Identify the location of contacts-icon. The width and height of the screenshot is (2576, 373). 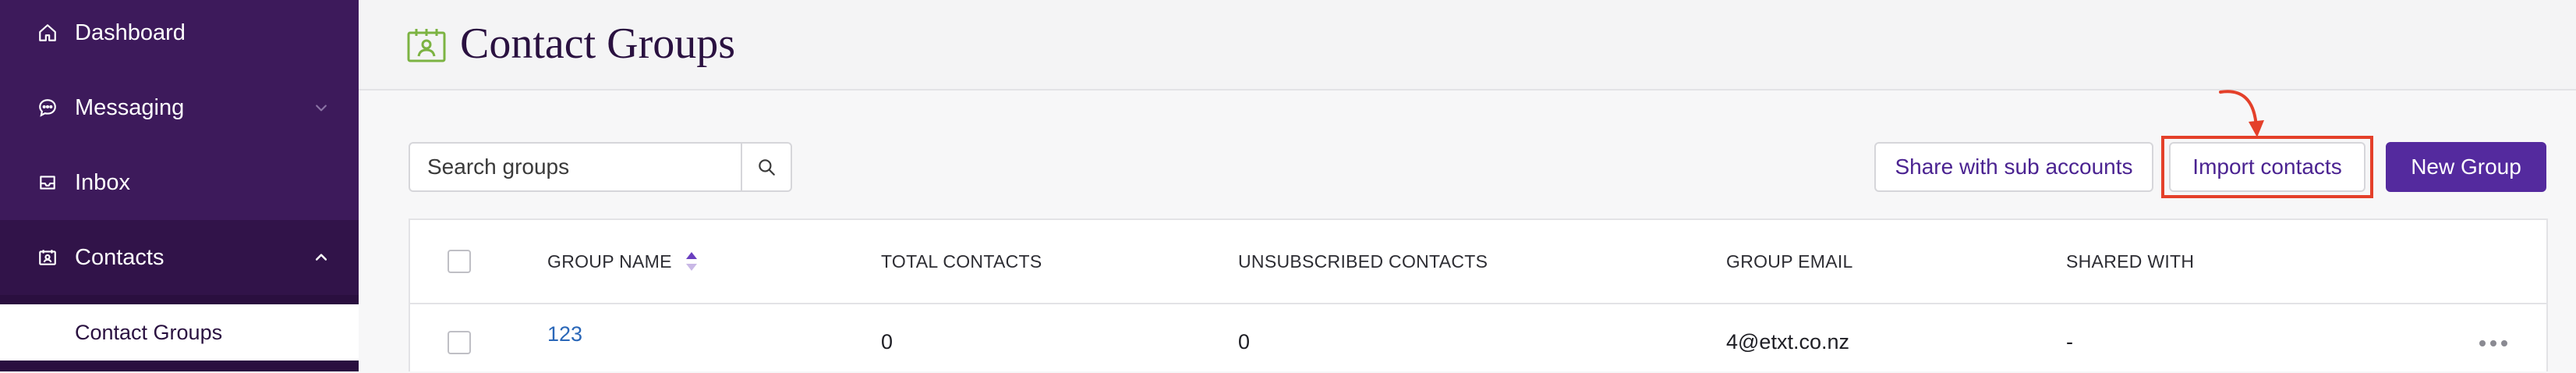
(47, 257).